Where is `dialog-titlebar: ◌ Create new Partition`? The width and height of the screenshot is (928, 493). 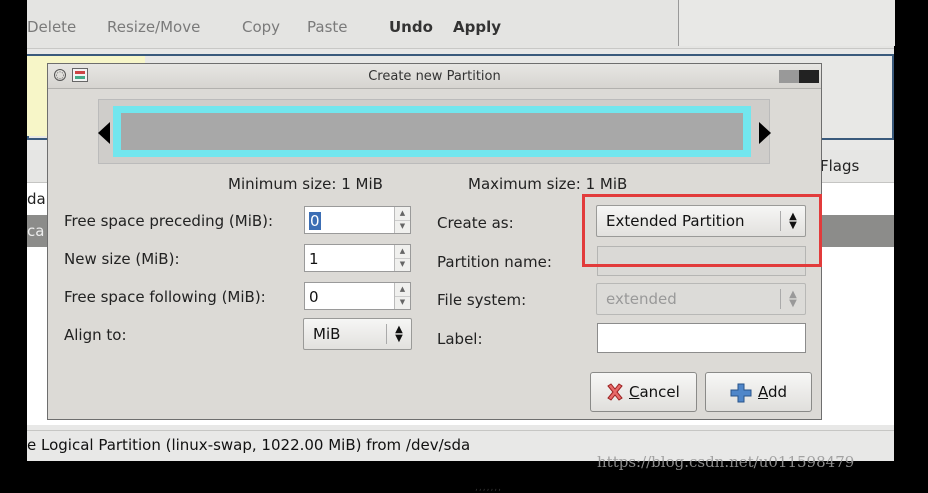
dialog-titlebar: ◌ Create new Partition is located at coordinates (434, 76).